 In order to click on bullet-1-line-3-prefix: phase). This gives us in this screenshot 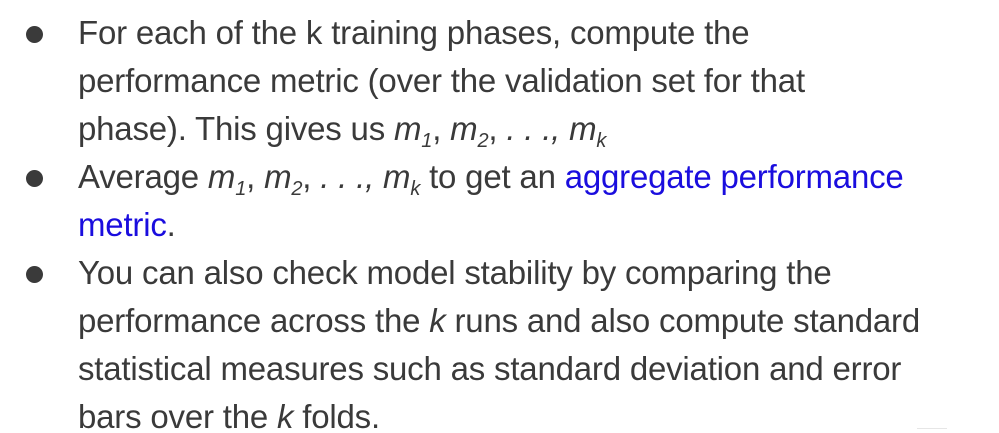, I will do `click(236, 128)`.